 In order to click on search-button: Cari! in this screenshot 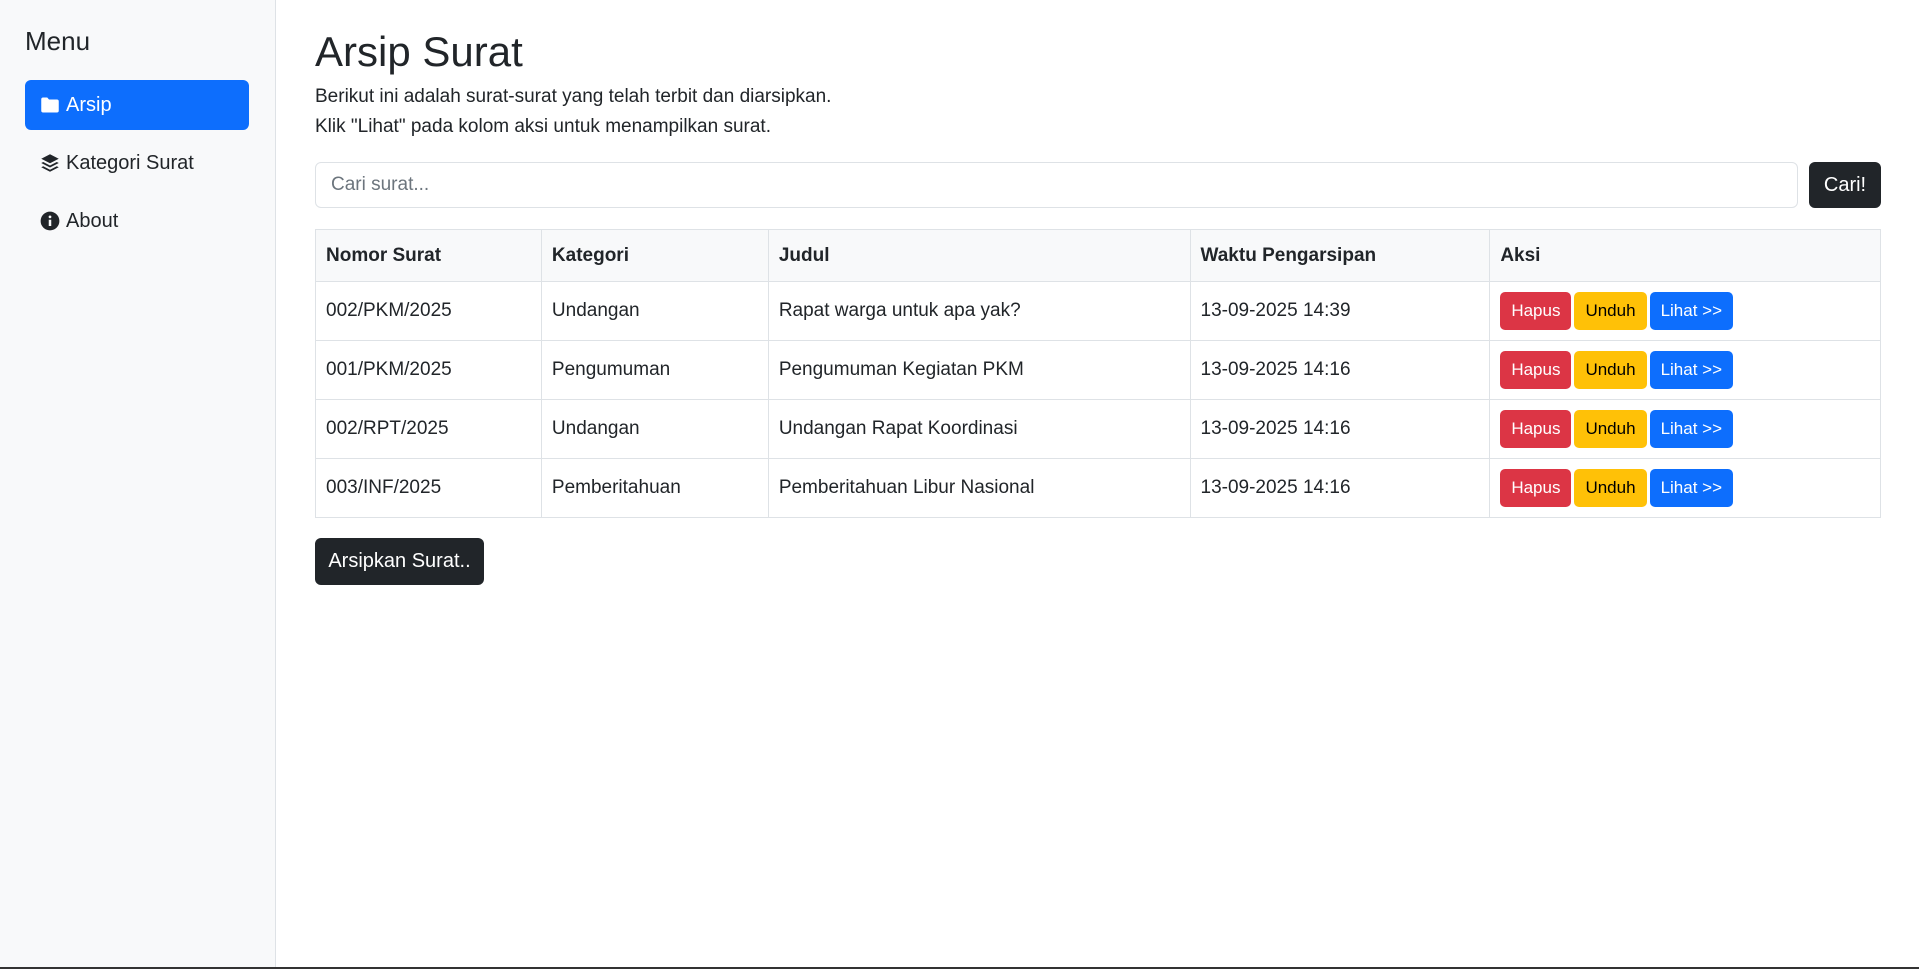, I will do `click(1845, 185)`.